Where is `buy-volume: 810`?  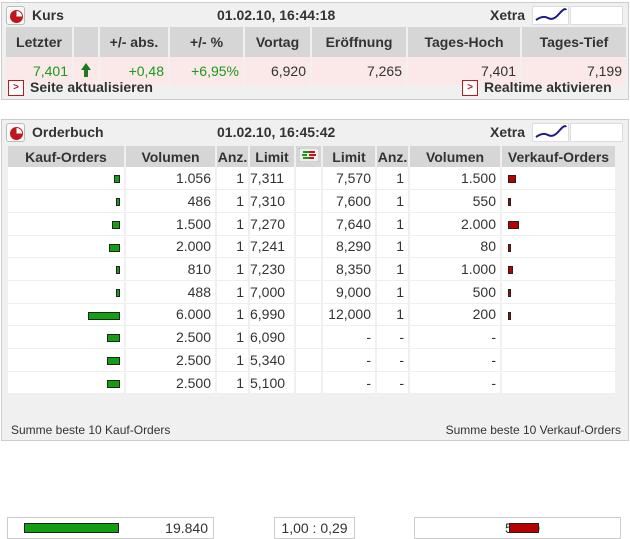
buy-volume: 810 is located at coordinates (171, 269).